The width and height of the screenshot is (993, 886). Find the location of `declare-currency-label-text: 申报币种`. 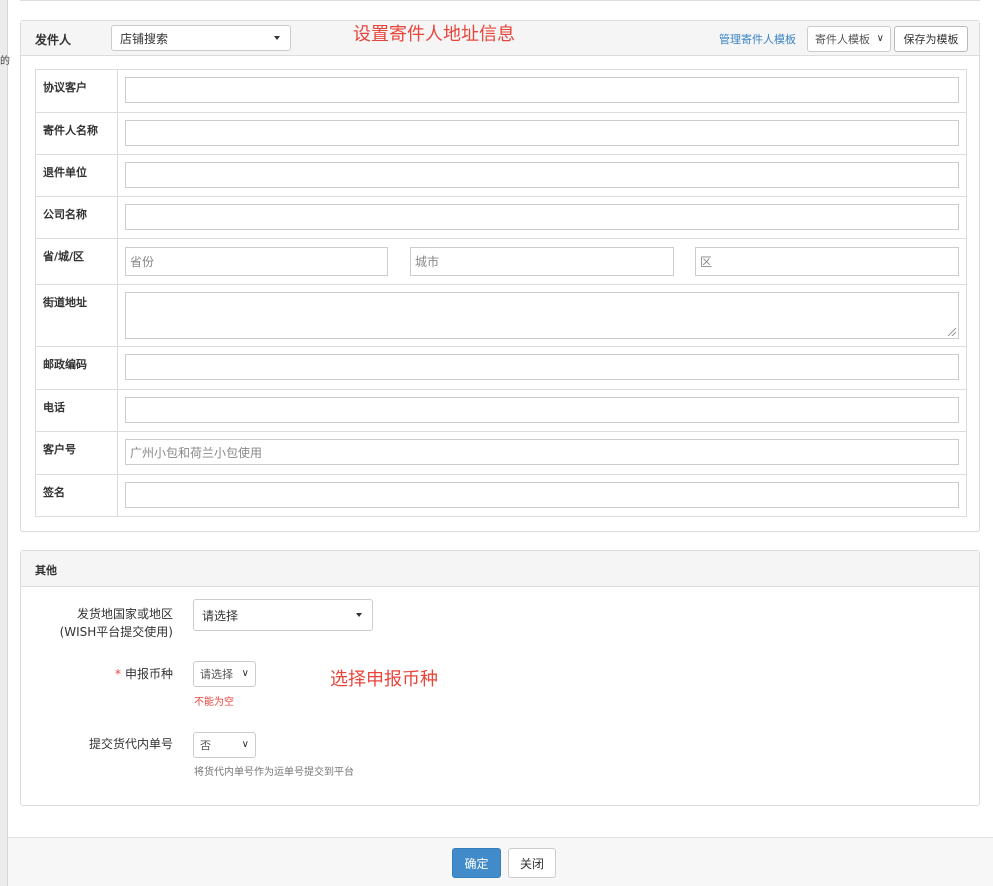

declare-currency-label-text: 申报币种 is located at coordinates (148, 674).